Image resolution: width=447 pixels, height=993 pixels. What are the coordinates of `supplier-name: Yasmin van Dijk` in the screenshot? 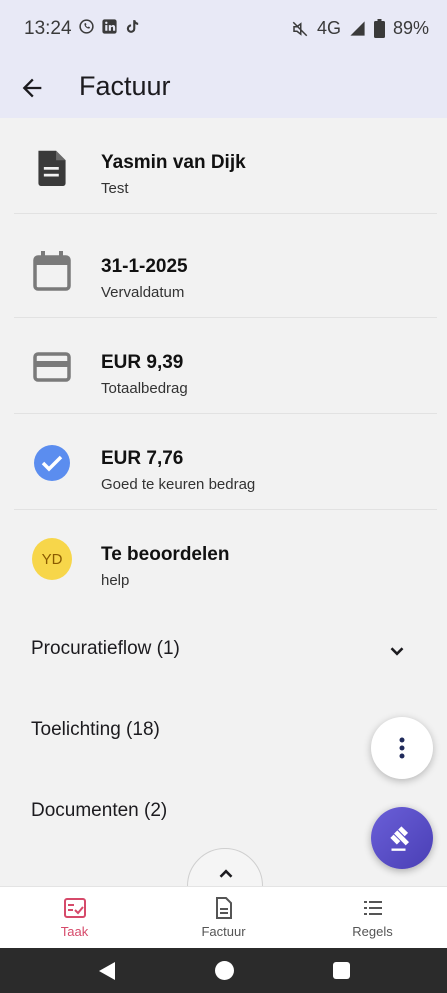 It's located at (173, 162).